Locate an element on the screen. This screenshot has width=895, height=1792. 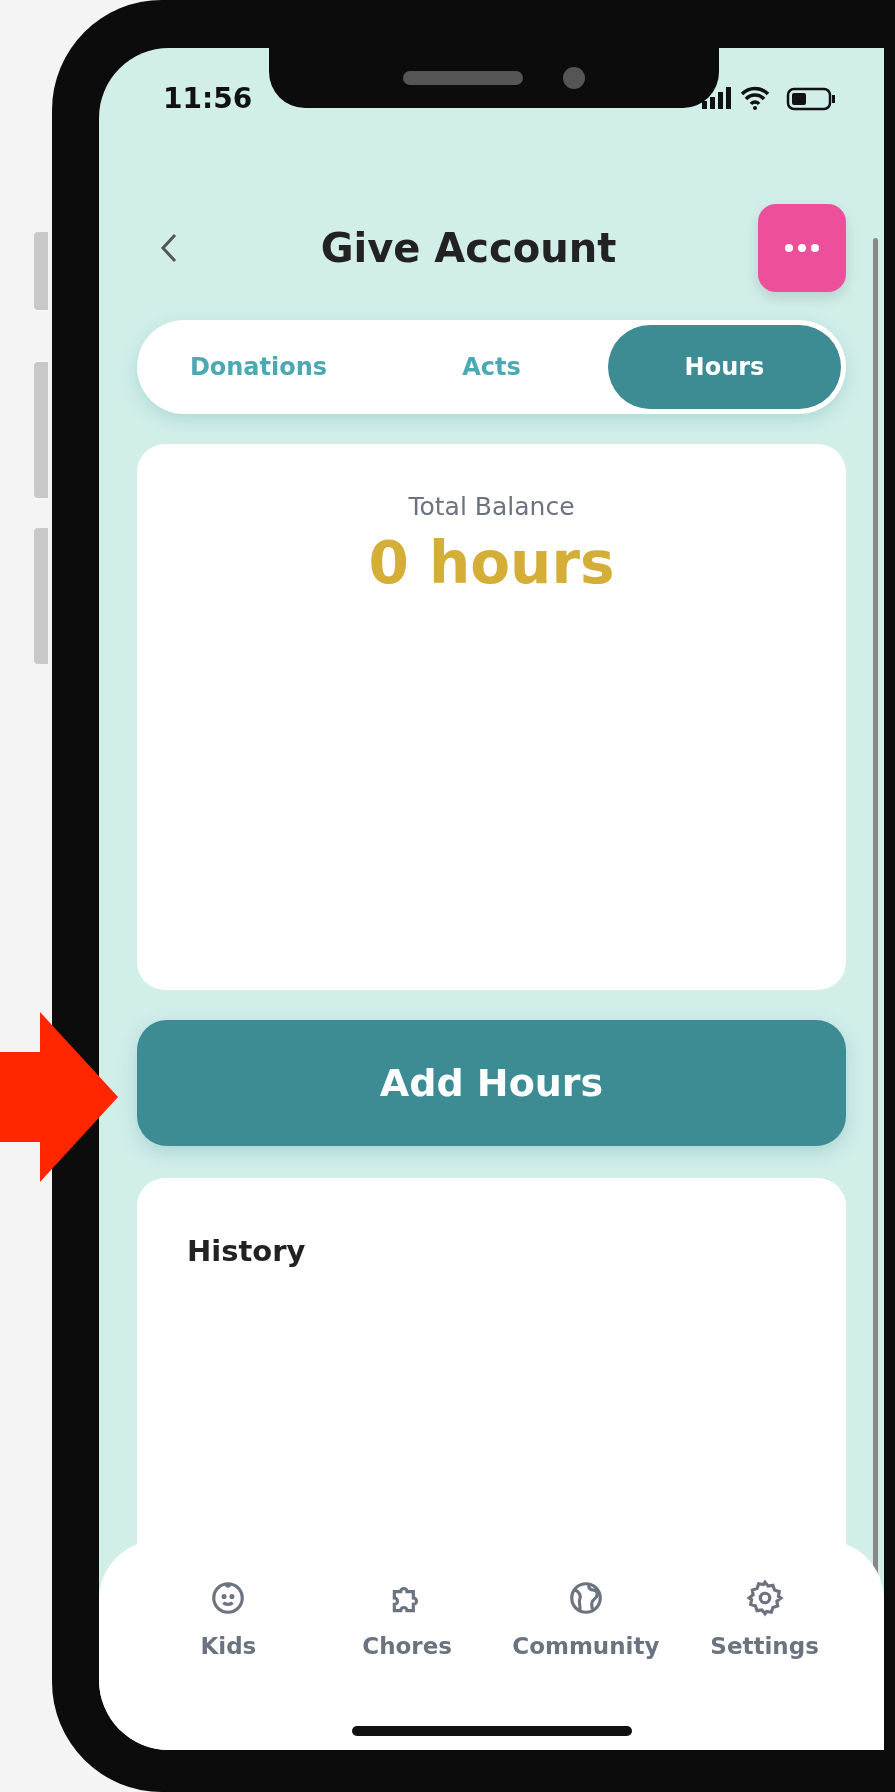
nav-item: Community is located at coordinates (586, 1628).